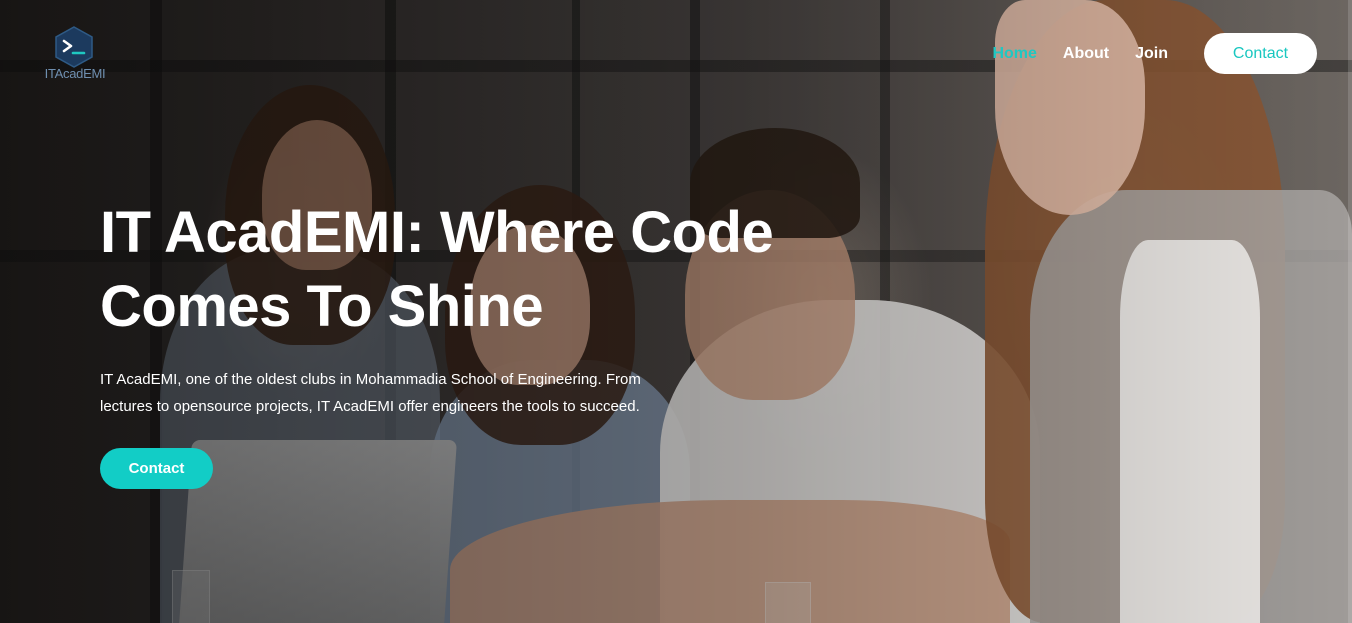 The height and width of the screenshot is (623, 1352). Describe the element at coordinates (480, 270) in the screenshot. I see `hero-title: IT AcadEMI: Where Code Comes To Shine` at that location.